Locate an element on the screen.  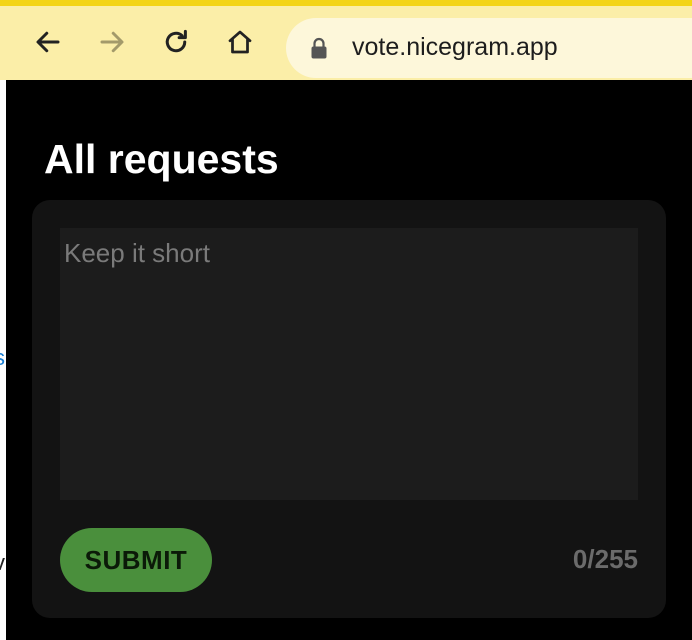
reload-icon is located at coordinates (176, 41).